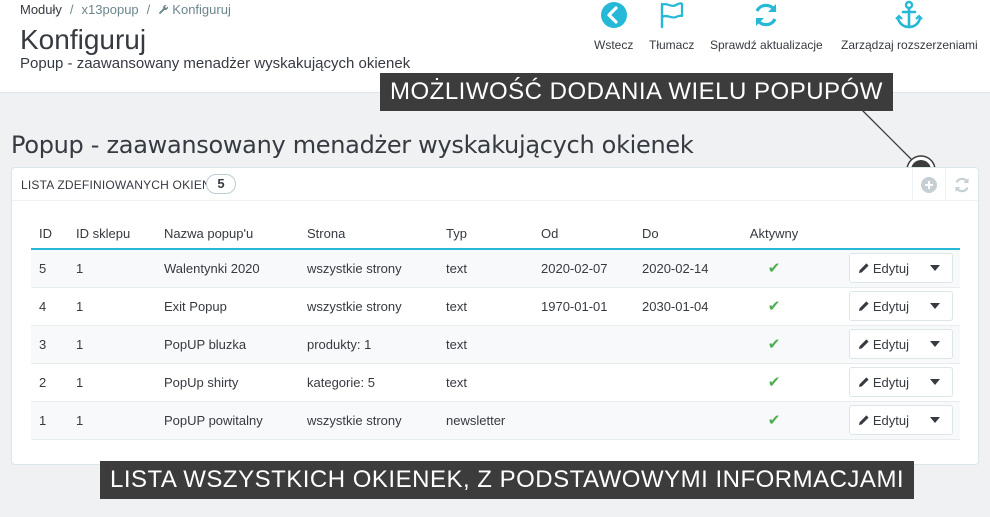 This screenshot has height=517, width=990. I want to click on panel-header: Lista zdefiniowanych okienek 5, so click(495, 184).